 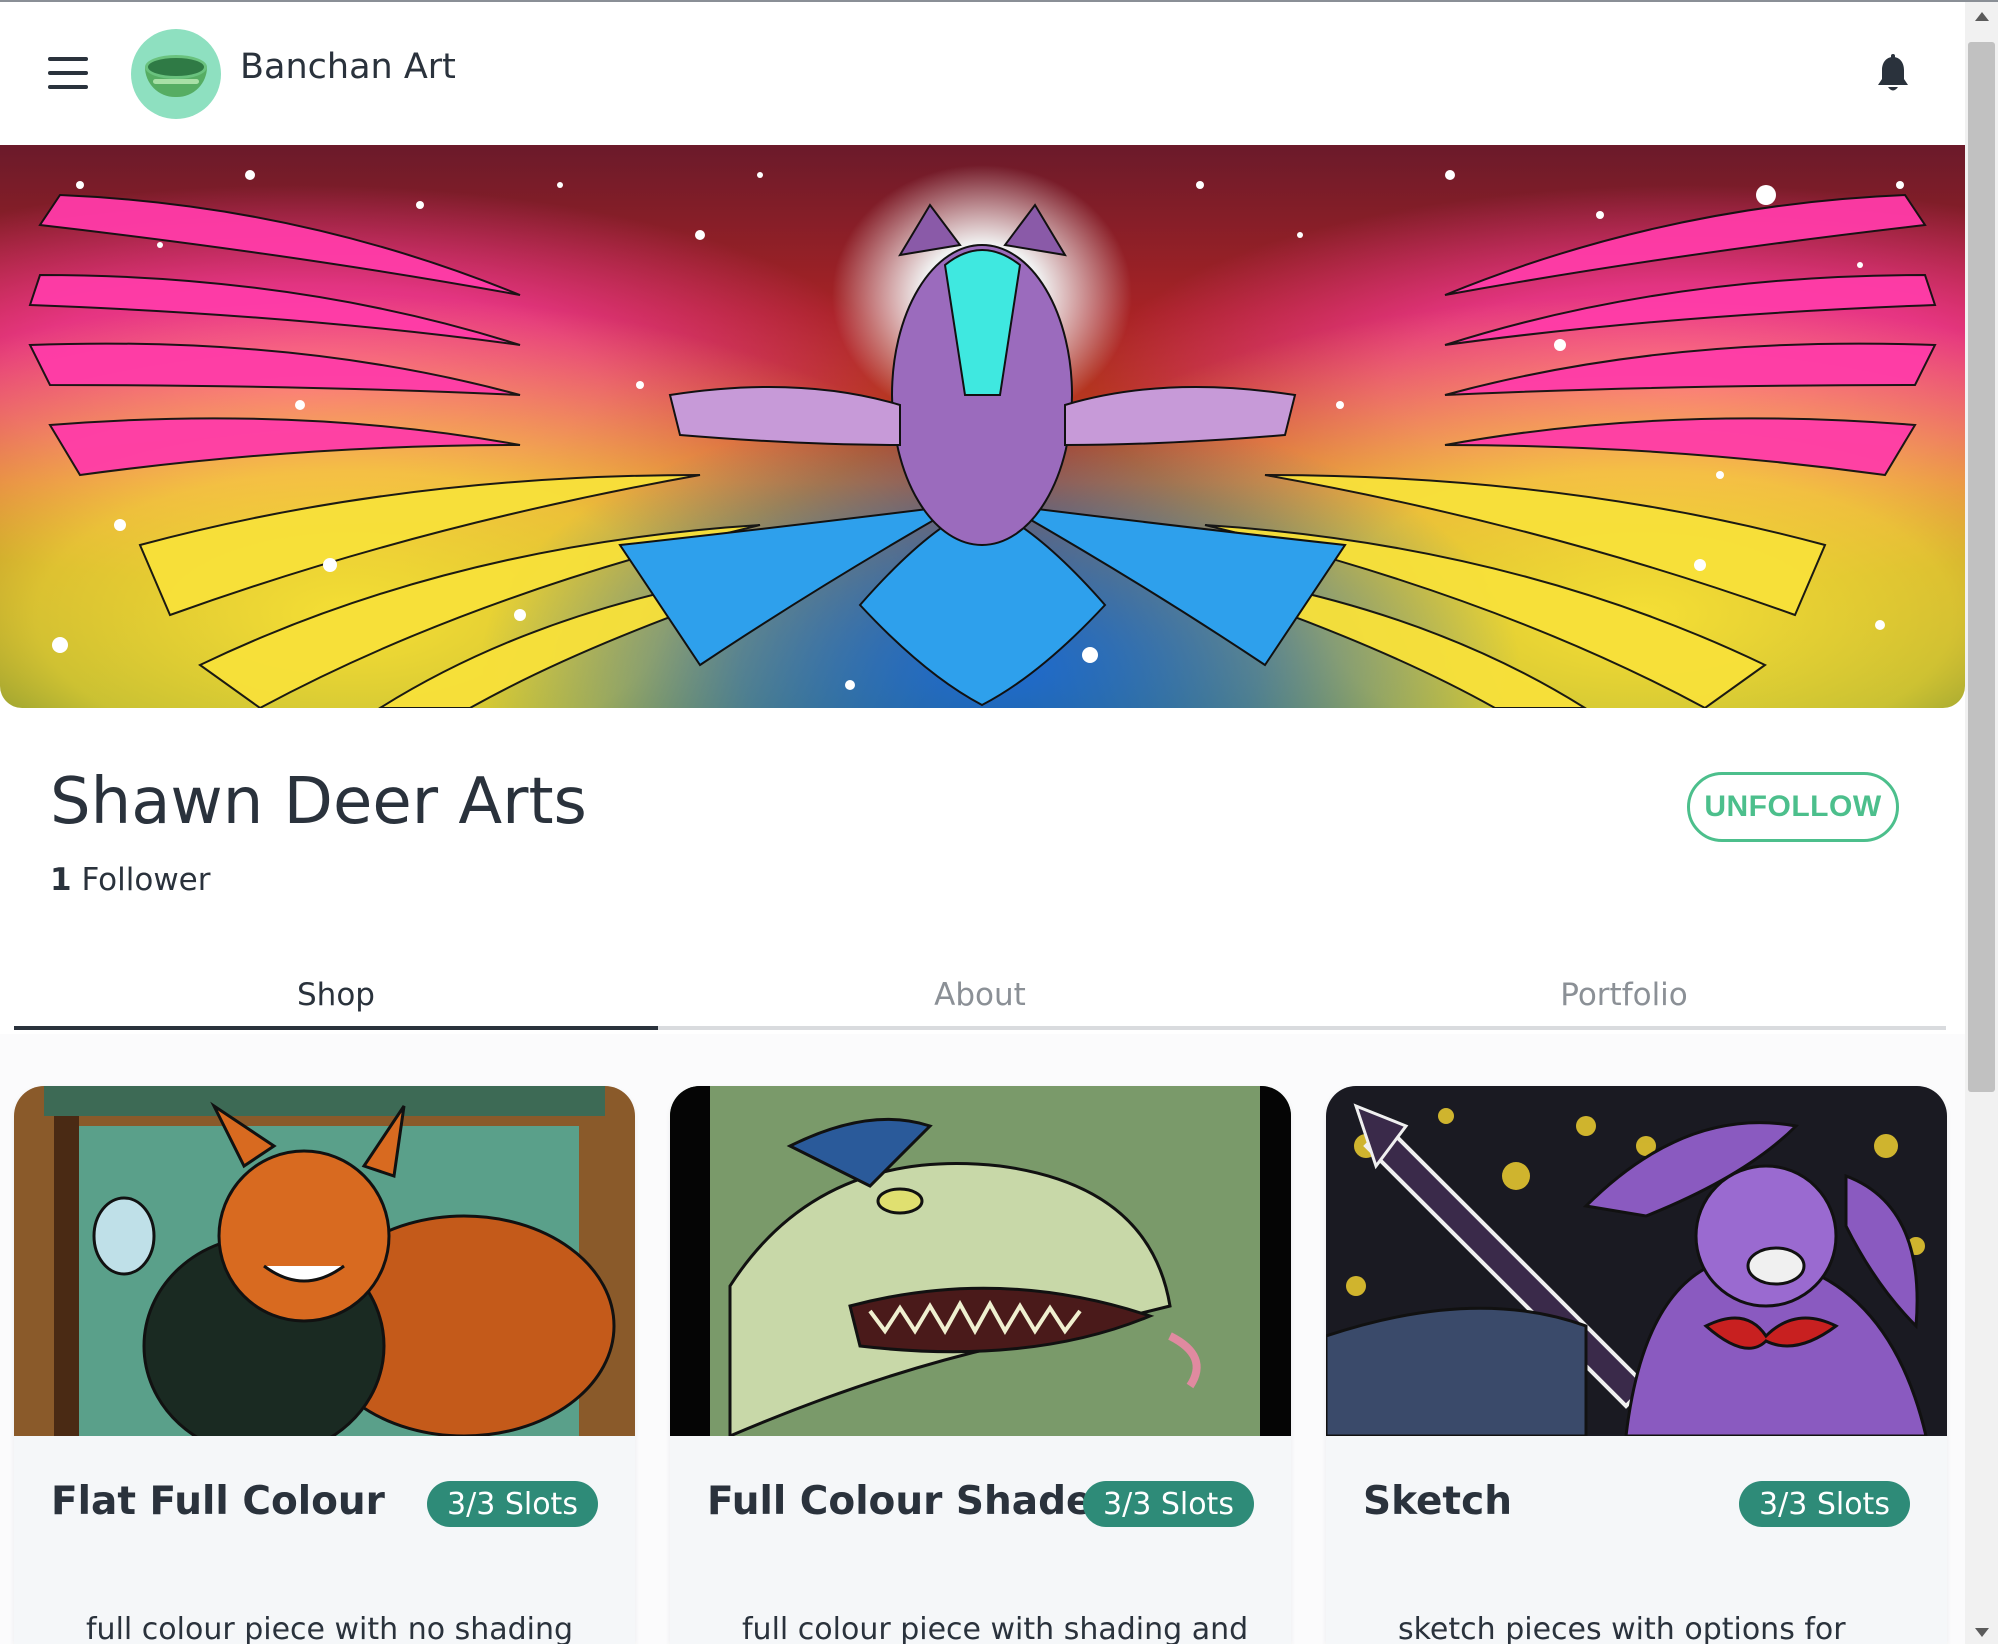 I want to click on tab-about: About, so click(x=980, y=995).